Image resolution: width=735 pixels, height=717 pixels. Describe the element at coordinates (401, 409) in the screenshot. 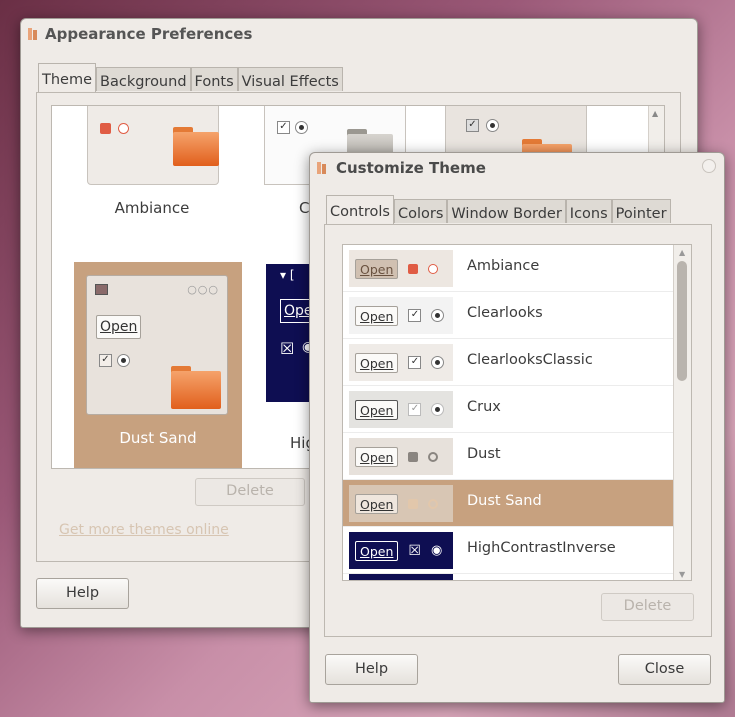

I see `preview-crux: Open ✓` at that location.